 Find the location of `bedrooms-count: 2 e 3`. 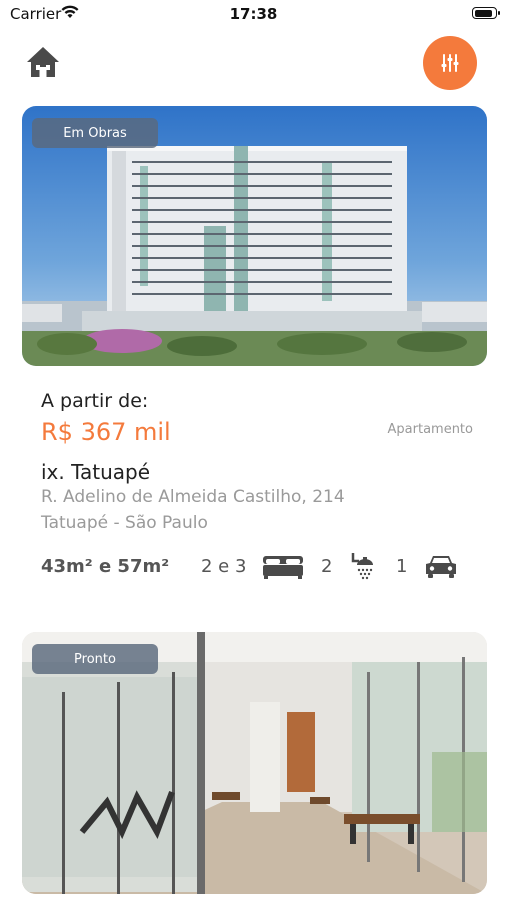

bedrooms-count: 2 e 3 is located at coordinates (224, 566).